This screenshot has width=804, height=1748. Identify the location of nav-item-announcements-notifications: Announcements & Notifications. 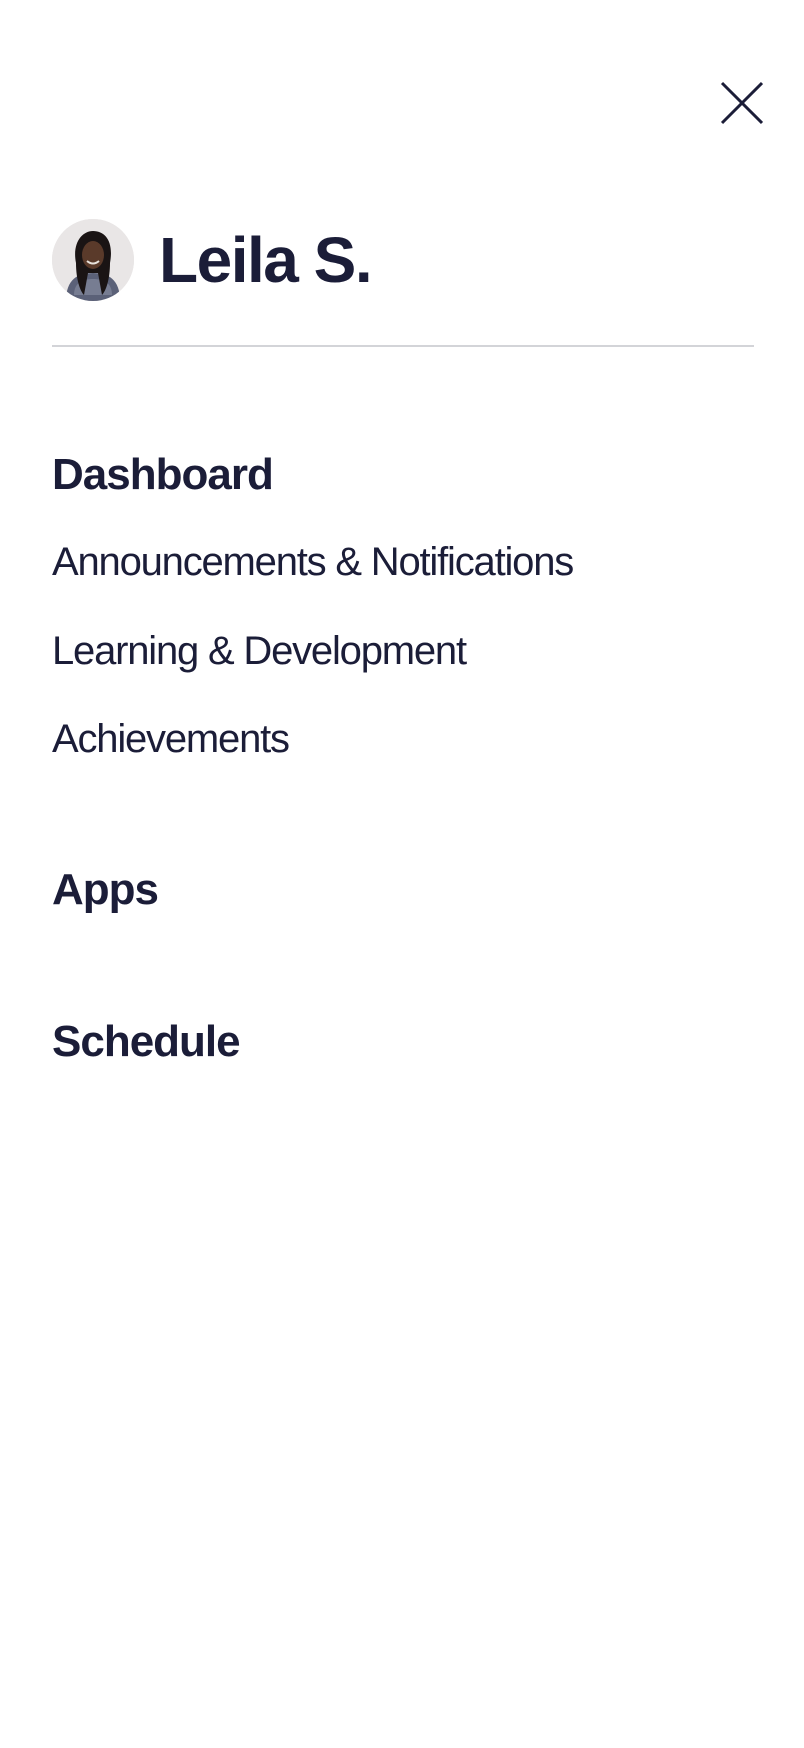
(313, 562).